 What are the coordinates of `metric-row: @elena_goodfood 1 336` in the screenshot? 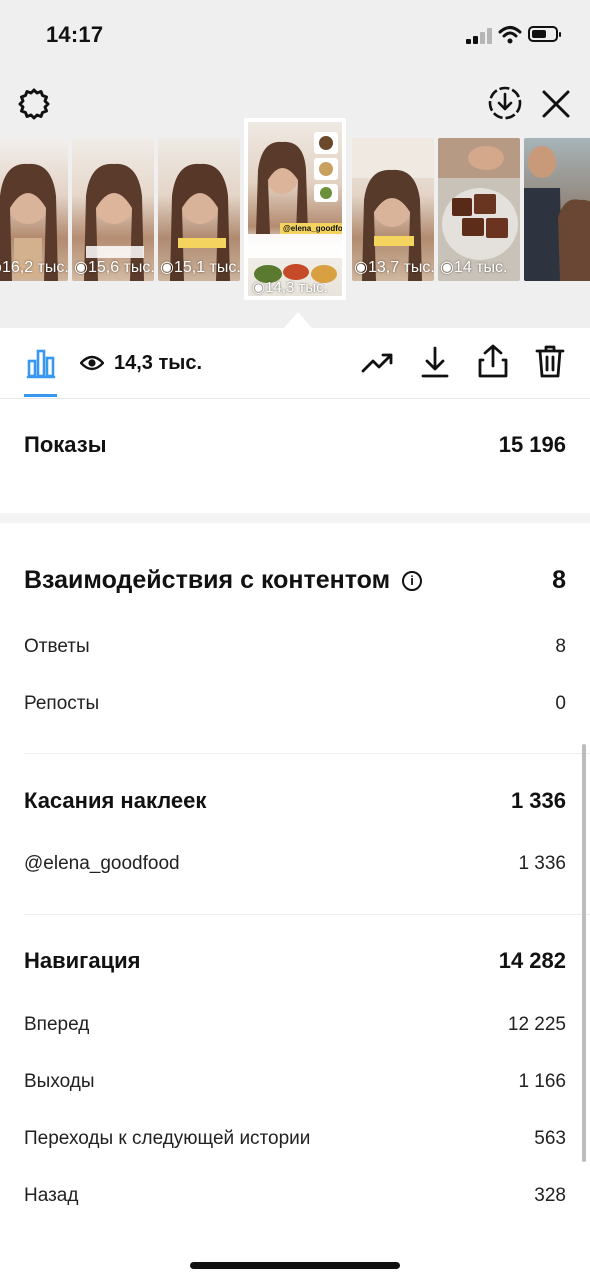 It's located at (295, 864).